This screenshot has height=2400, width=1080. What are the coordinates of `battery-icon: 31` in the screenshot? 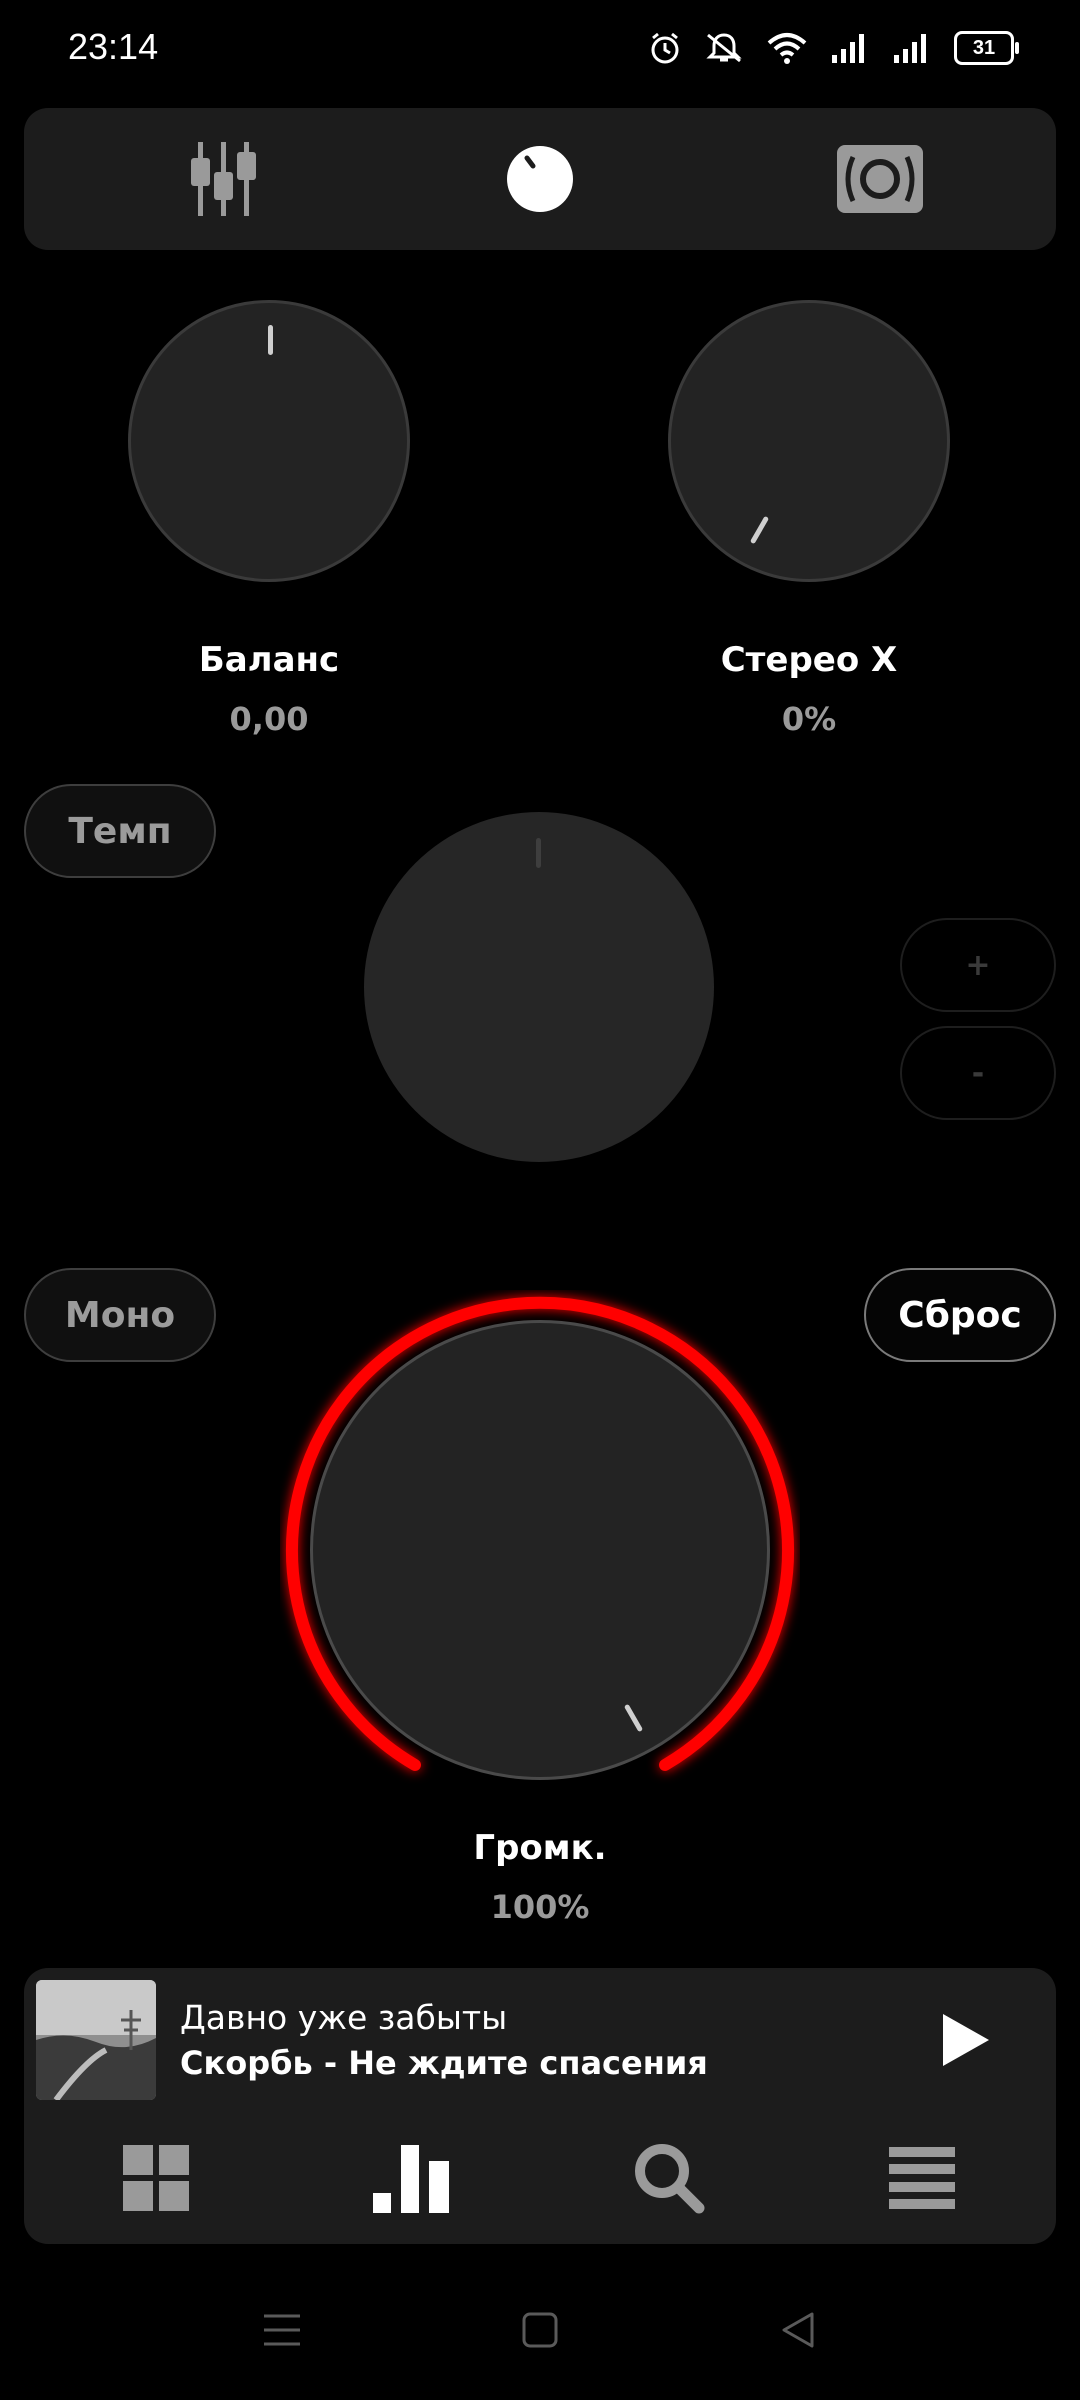 It's located at (986, 48).